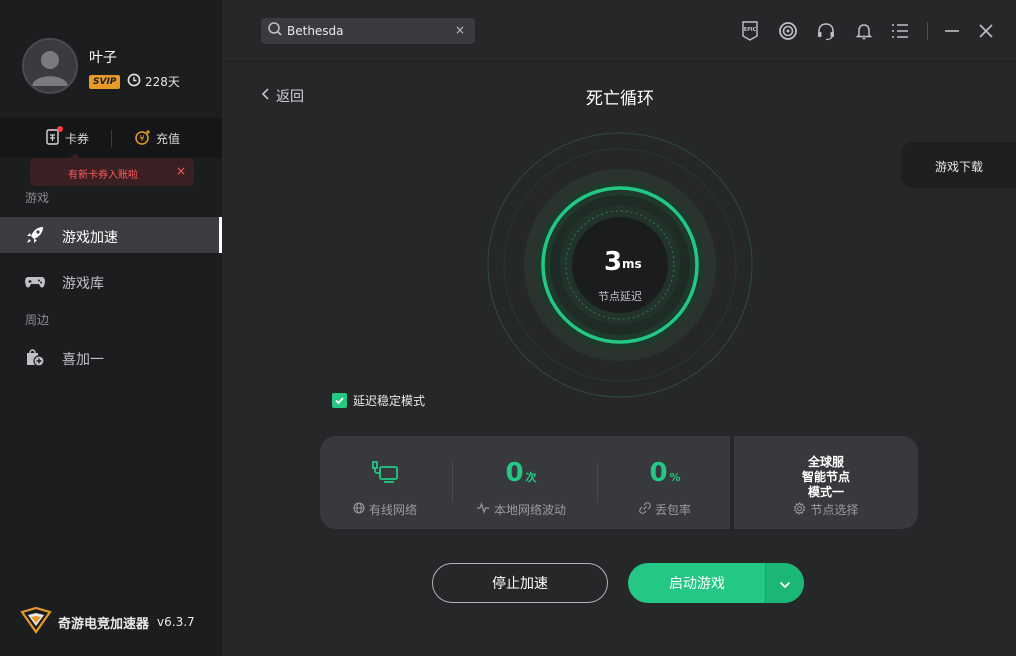 The height and width of the screenshot is (656, 1016). I want to click on brand: 奇游电竞加速器 v6.3.7, so click(107, 622).